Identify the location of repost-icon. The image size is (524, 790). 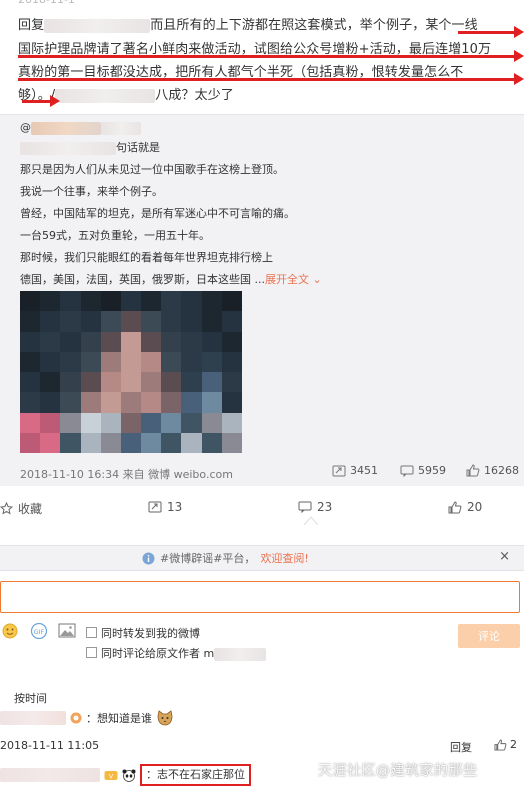
(155, 507).